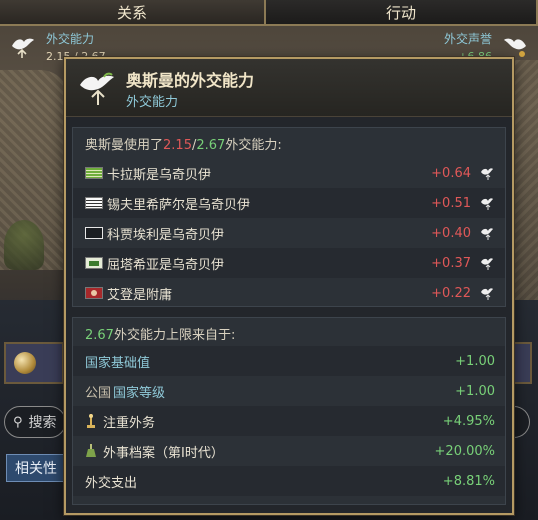 This screenshot has width=538, height=520. What do you see at coordinates (91, 450) in the screenshot?
I see `flask-icon` at bounding box center [91, 450].